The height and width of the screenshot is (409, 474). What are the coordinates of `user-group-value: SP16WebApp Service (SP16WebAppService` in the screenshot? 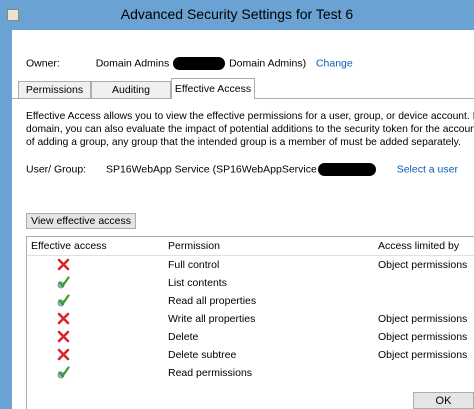 It's located at (211, 169).